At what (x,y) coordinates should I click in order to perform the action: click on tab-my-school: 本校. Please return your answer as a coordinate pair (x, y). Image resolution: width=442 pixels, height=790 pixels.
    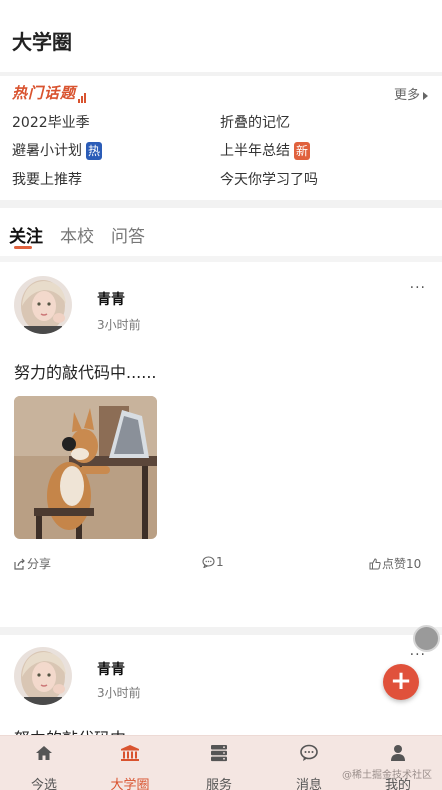
    Looking at the image, I should click on (77, 234).